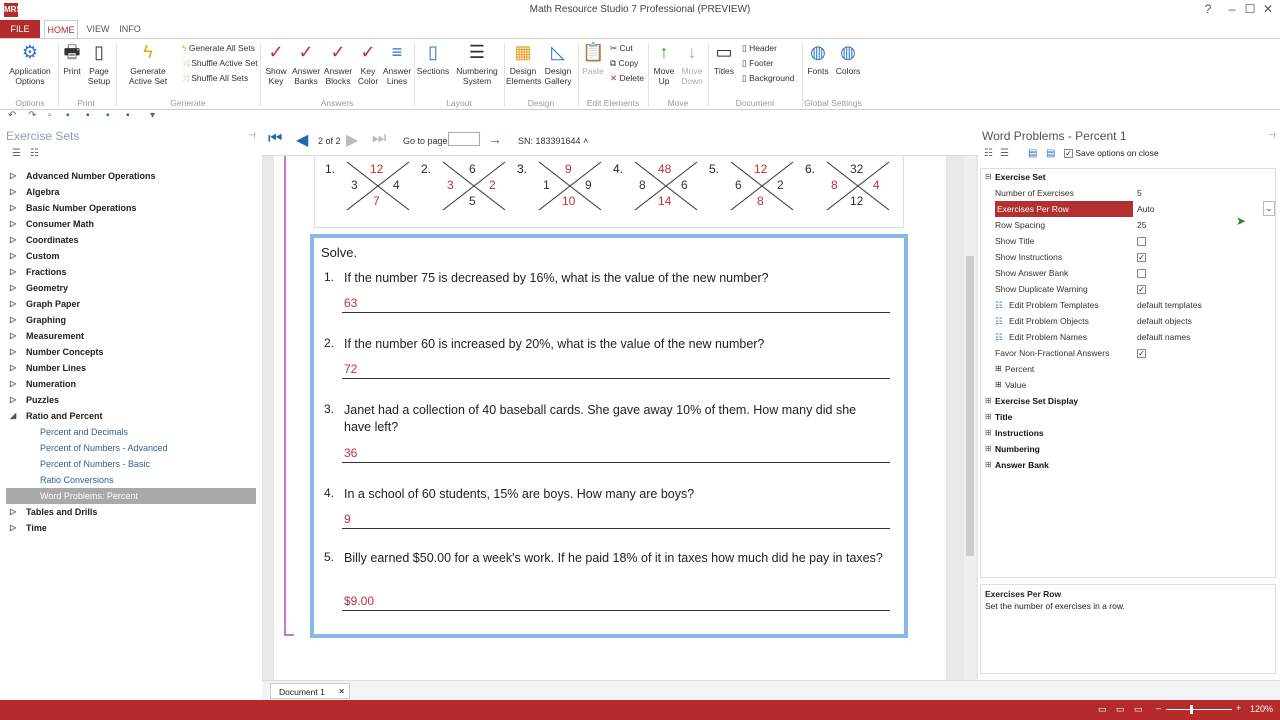 The height and width of the screenshot is (720, 1280). What do you see at coordinates (1128, 433) in the screenshot?
I see `category: ⊞ Instructions` at bounding box center [1128, 433].